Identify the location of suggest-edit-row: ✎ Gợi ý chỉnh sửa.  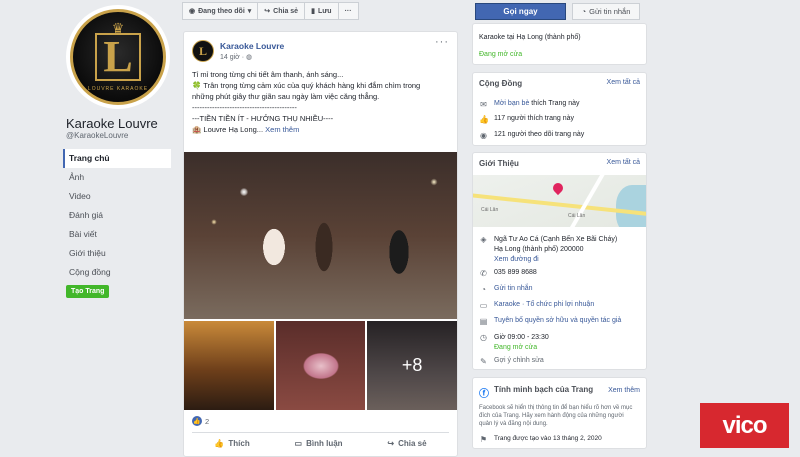
(511, 361).